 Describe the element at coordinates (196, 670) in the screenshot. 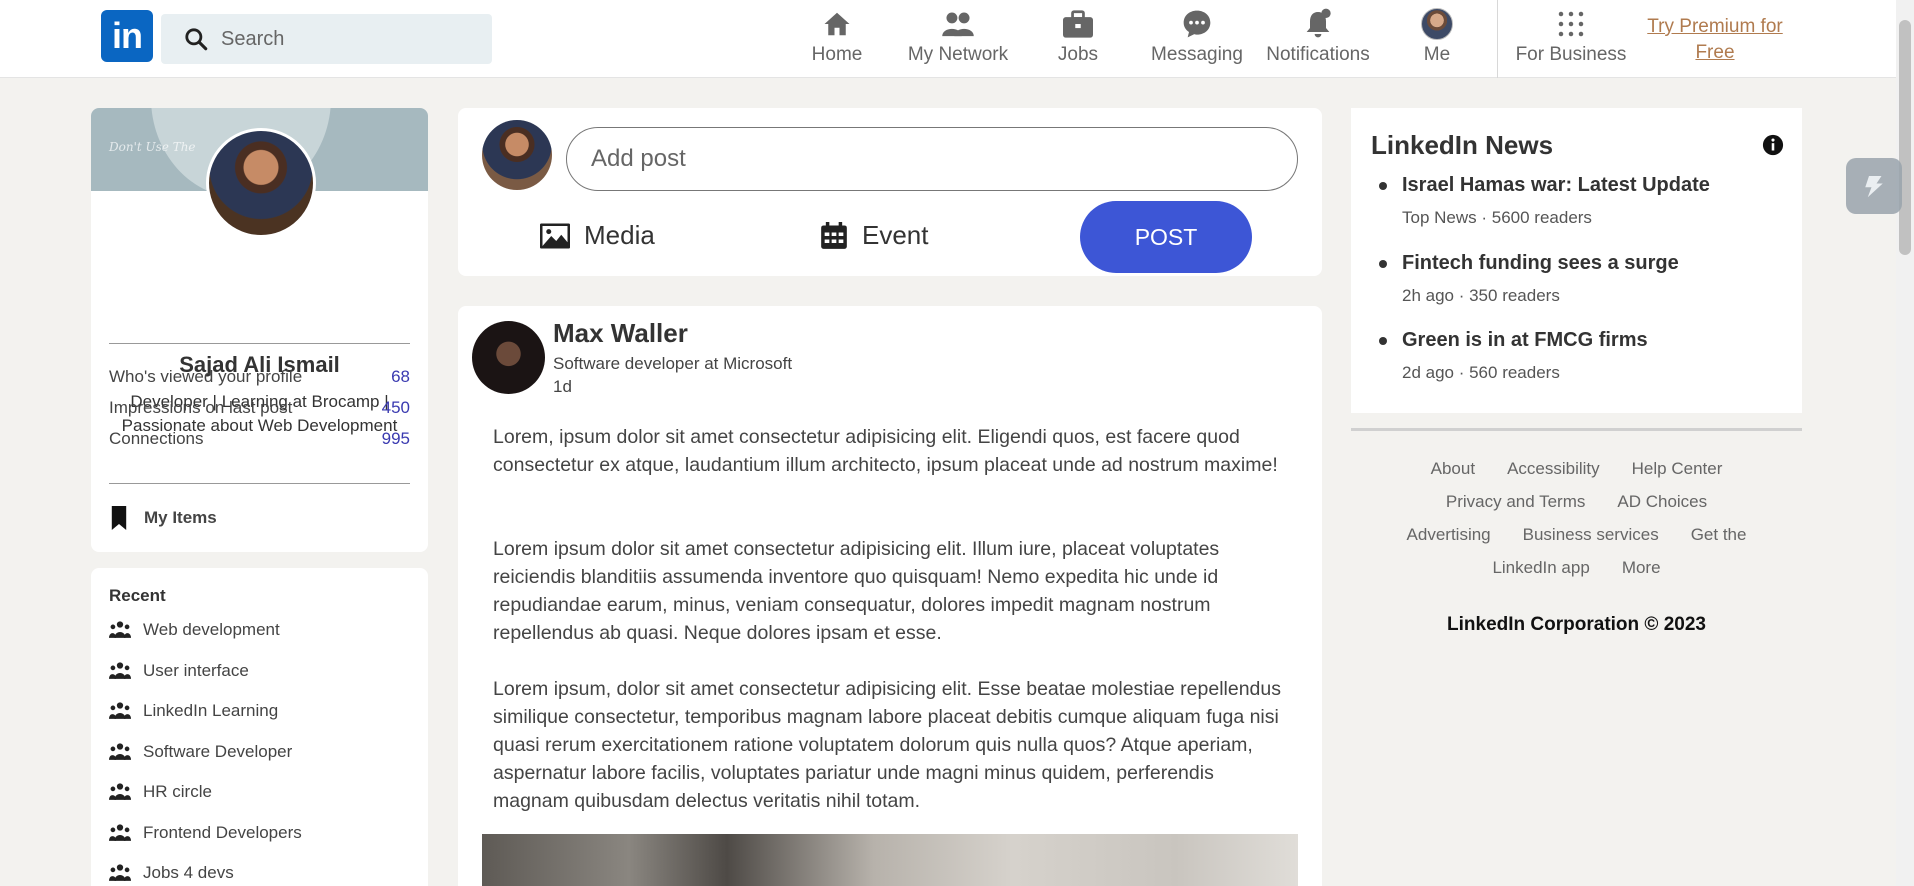

I see `recent-item-label: User interface` at that location.